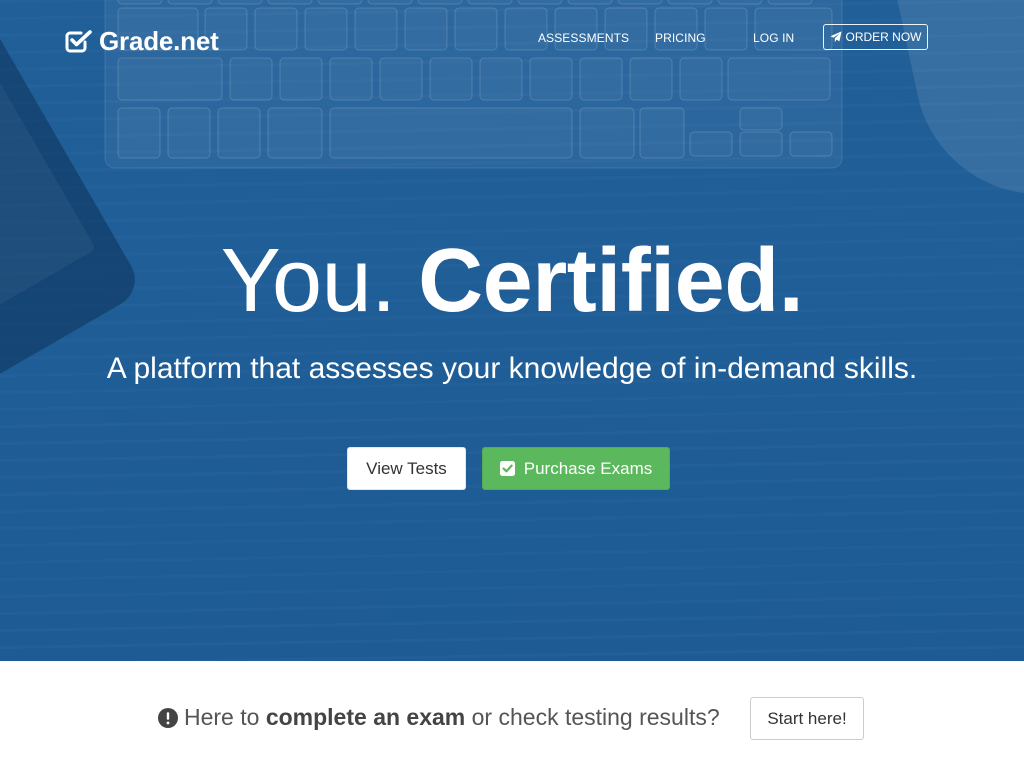  Describe the element at coordinates (835, 37) in the screenshot. I see `paper-plane-icon` at that location.